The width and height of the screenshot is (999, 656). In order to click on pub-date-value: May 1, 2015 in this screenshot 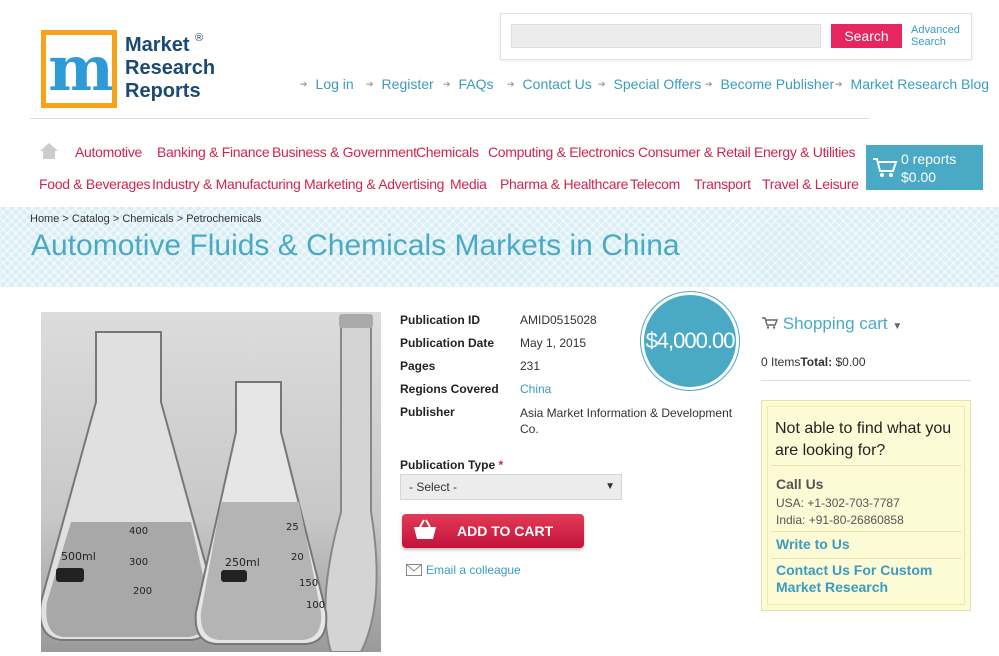, I will do `click(553, 343)`.